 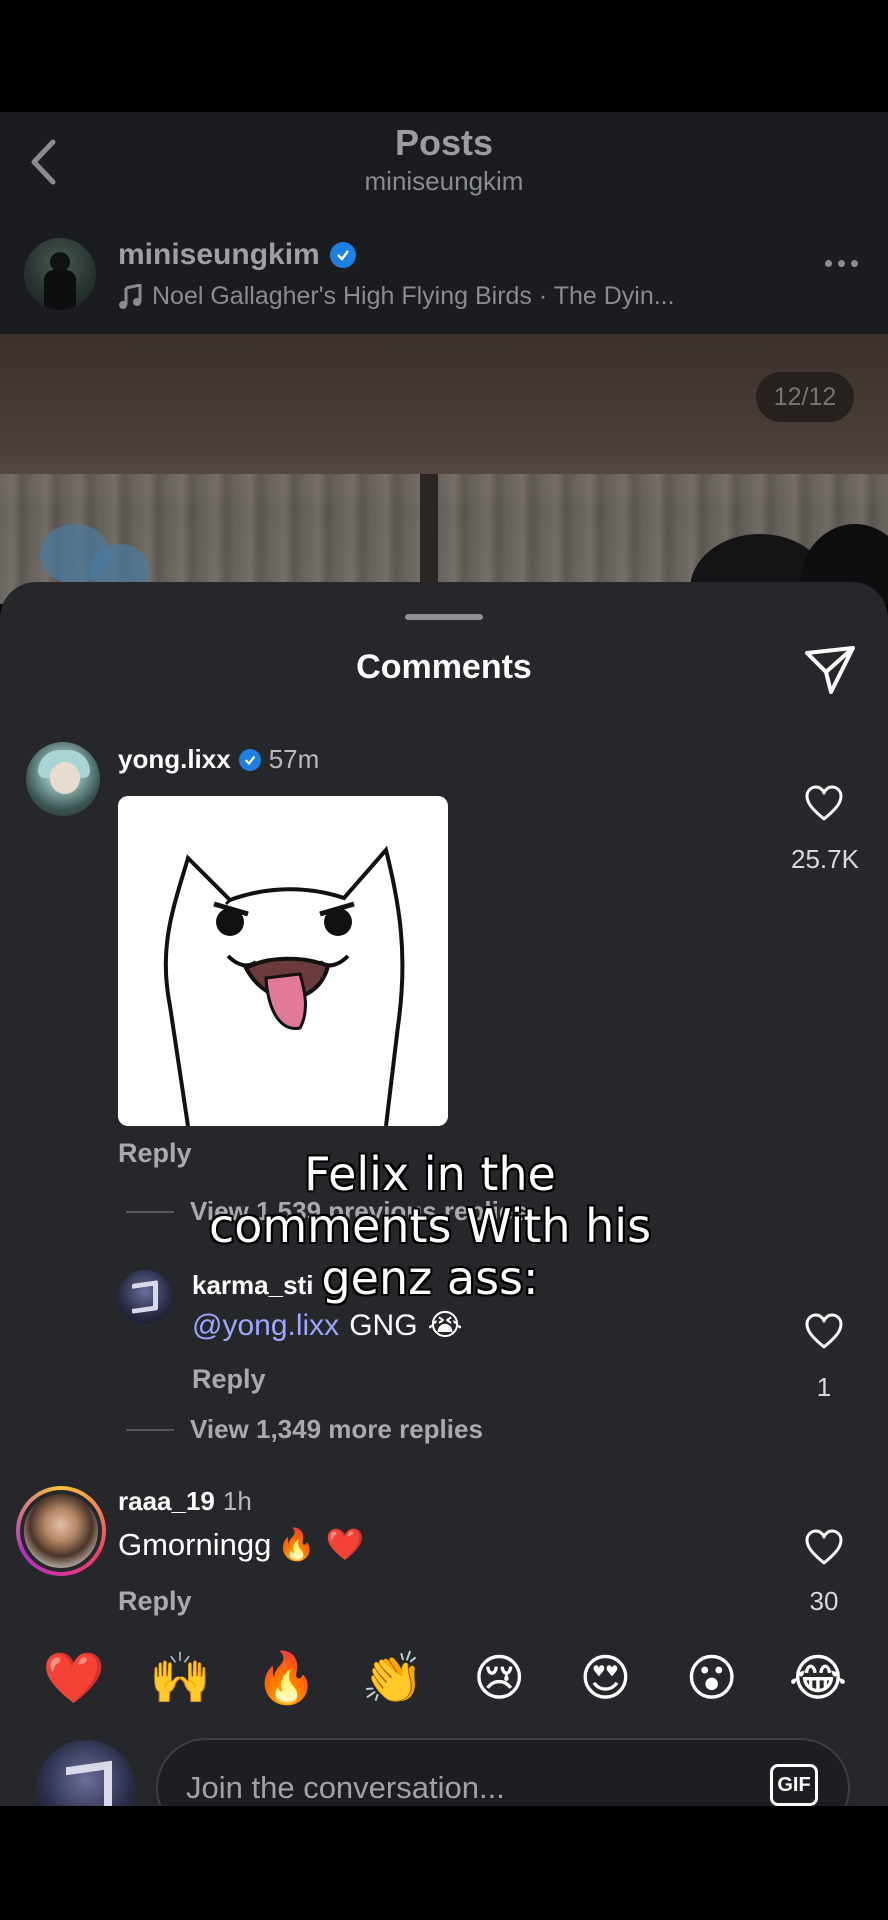 I want to click on comment-username-text: yong.lixx, so click(x=174, y=759).